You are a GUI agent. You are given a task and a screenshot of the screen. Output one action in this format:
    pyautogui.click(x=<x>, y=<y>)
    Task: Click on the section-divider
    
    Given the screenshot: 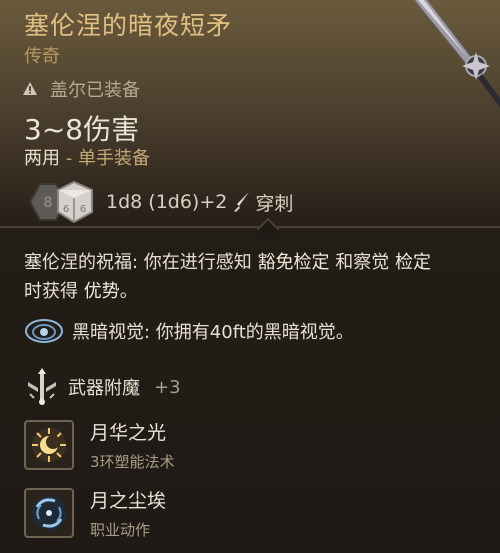 What is the action you would take?
    pyautogui.click(x=250, y=227)
    